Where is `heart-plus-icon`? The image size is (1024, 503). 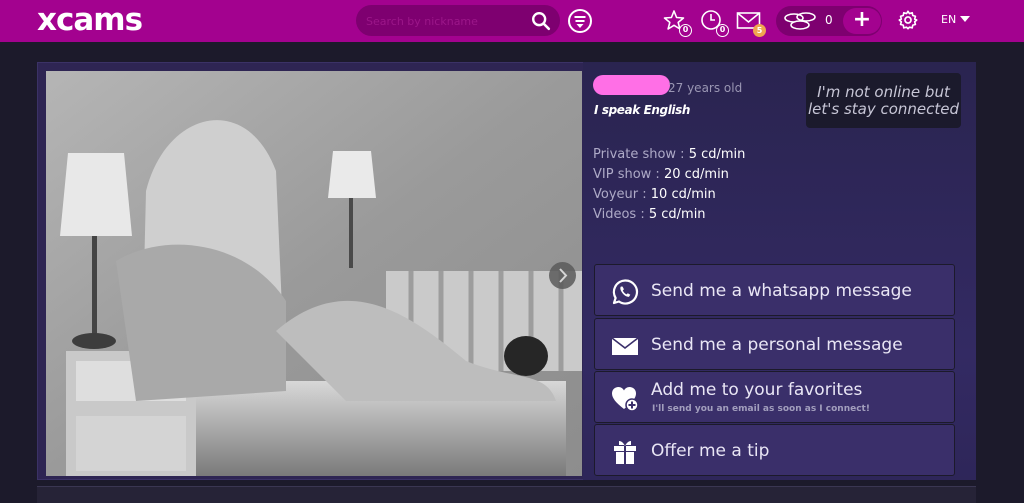
heart-plus-icon is located at coordinates (625, 399).